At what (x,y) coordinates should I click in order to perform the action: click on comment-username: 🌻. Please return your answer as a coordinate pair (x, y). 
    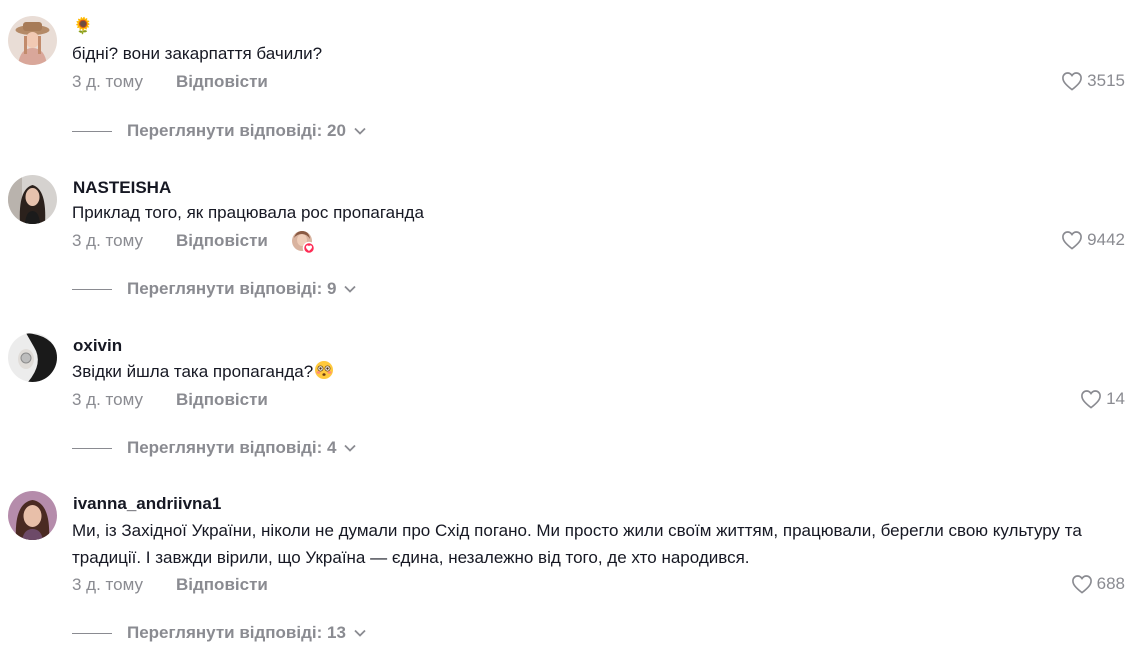
    Looking at the image, I should click on (83, 26).